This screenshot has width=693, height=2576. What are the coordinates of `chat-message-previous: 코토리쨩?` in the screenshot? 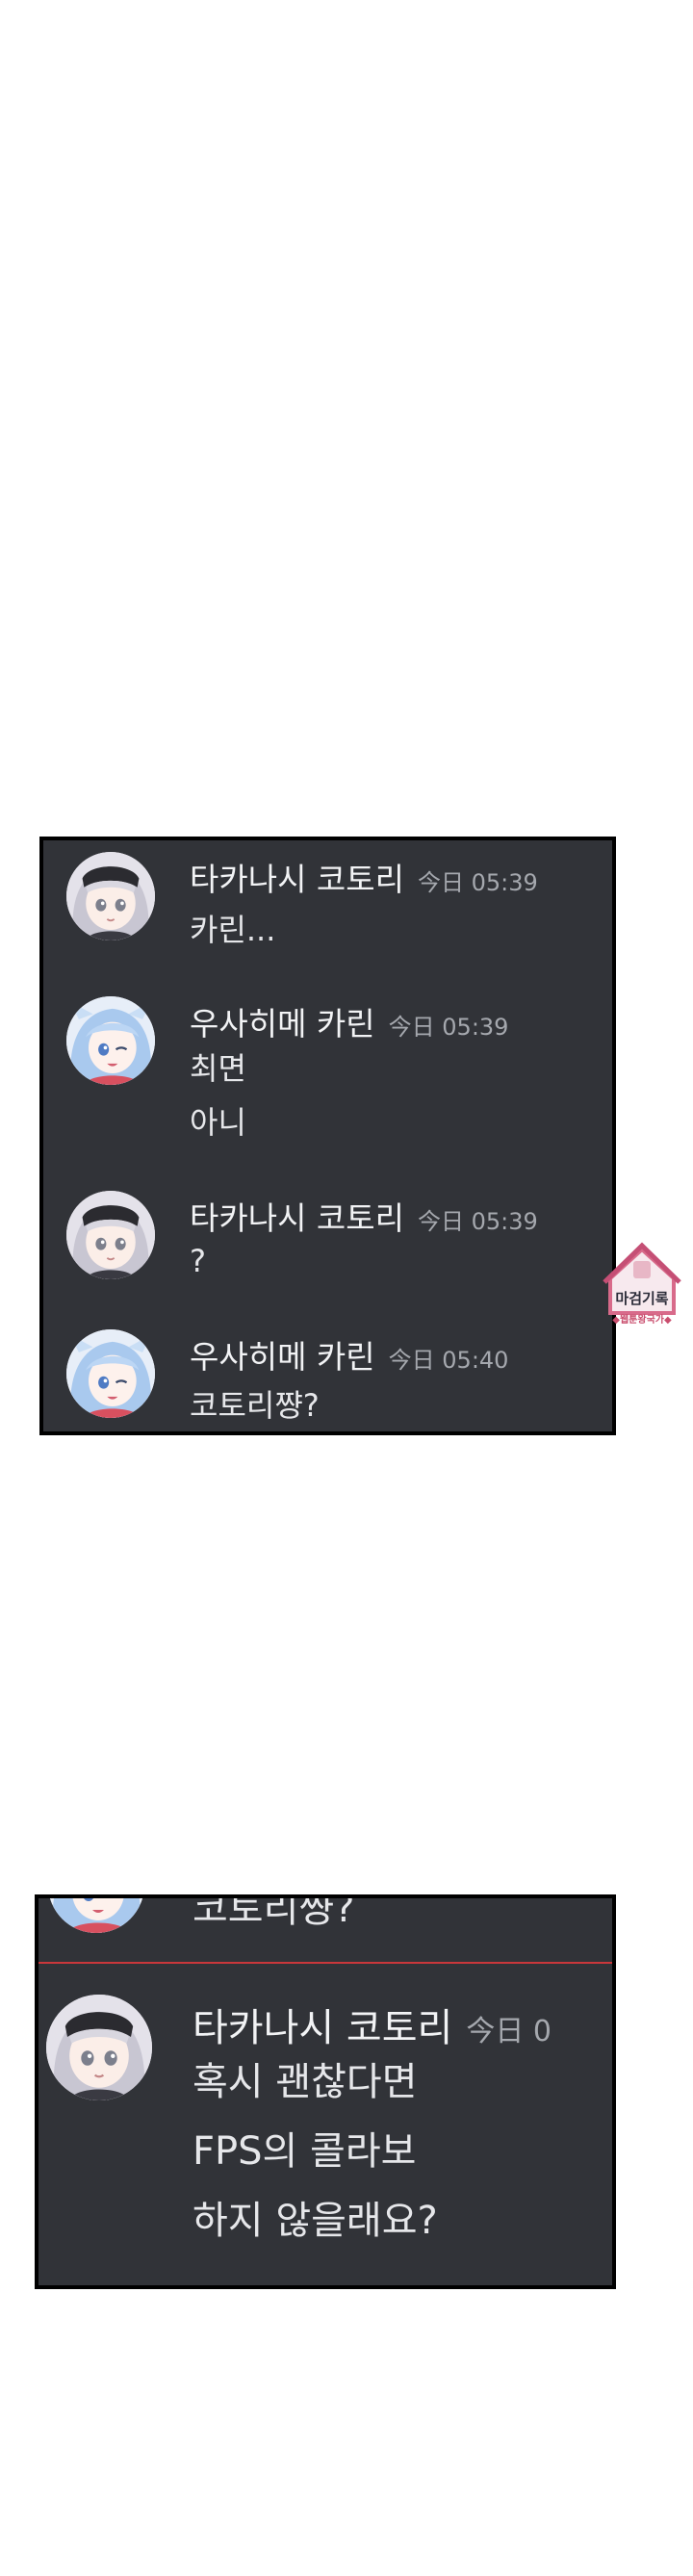 It's located at (325, 1915).